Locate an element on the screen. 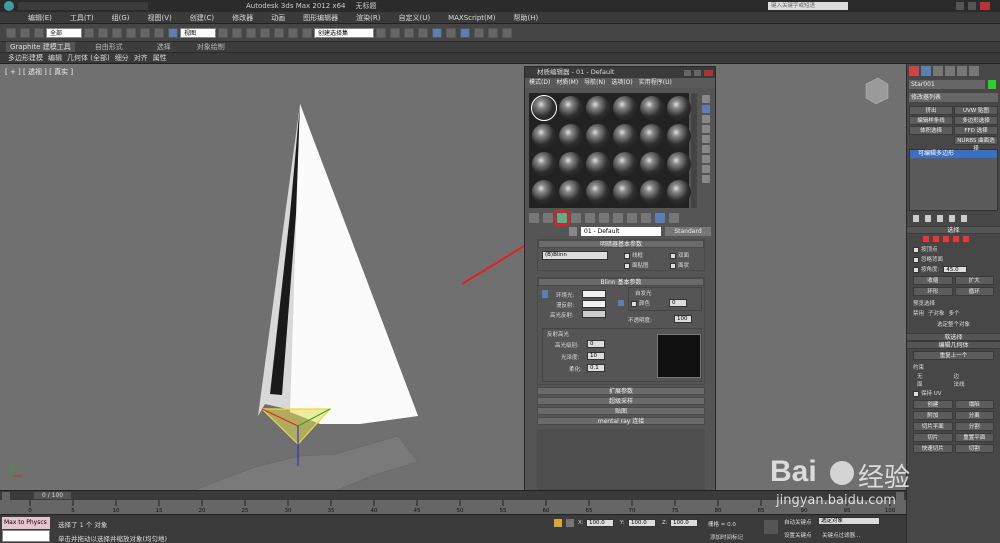 The image size is (1000, 543). preview-disabled-radio: 禁用 is located at coordinates (918, 313).